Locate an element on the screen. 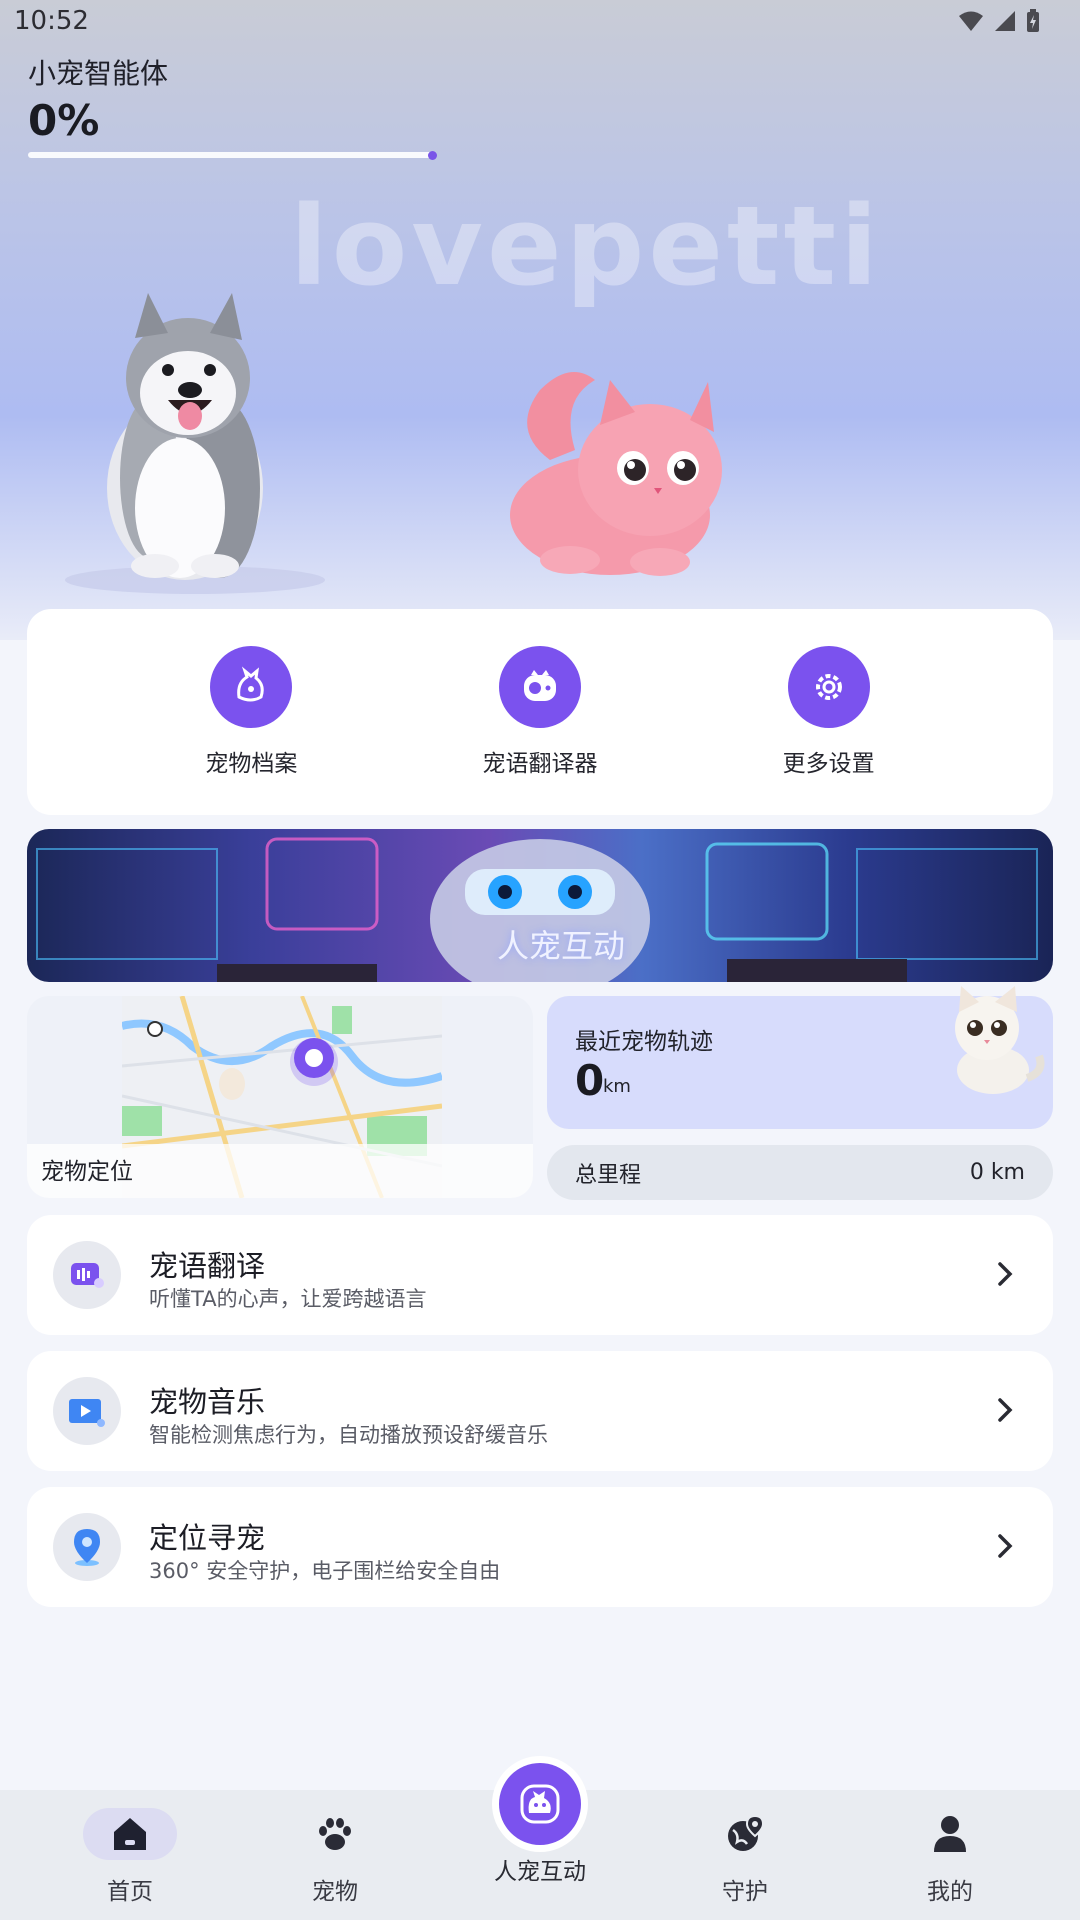 This screenshot has height=1920, width=1080. agent-title: 小宠智能体 is located at coordinates (98, 73).